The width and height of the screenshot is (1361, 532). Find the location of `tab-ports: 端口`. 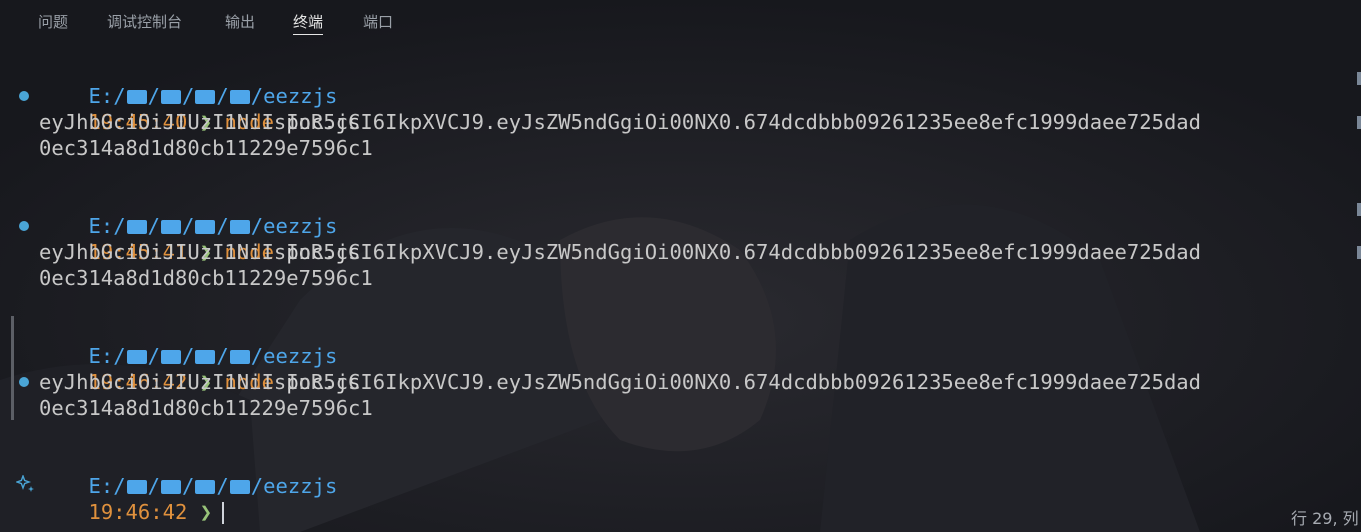

tab-ports: 端口 is located at coordinates (378, 23).